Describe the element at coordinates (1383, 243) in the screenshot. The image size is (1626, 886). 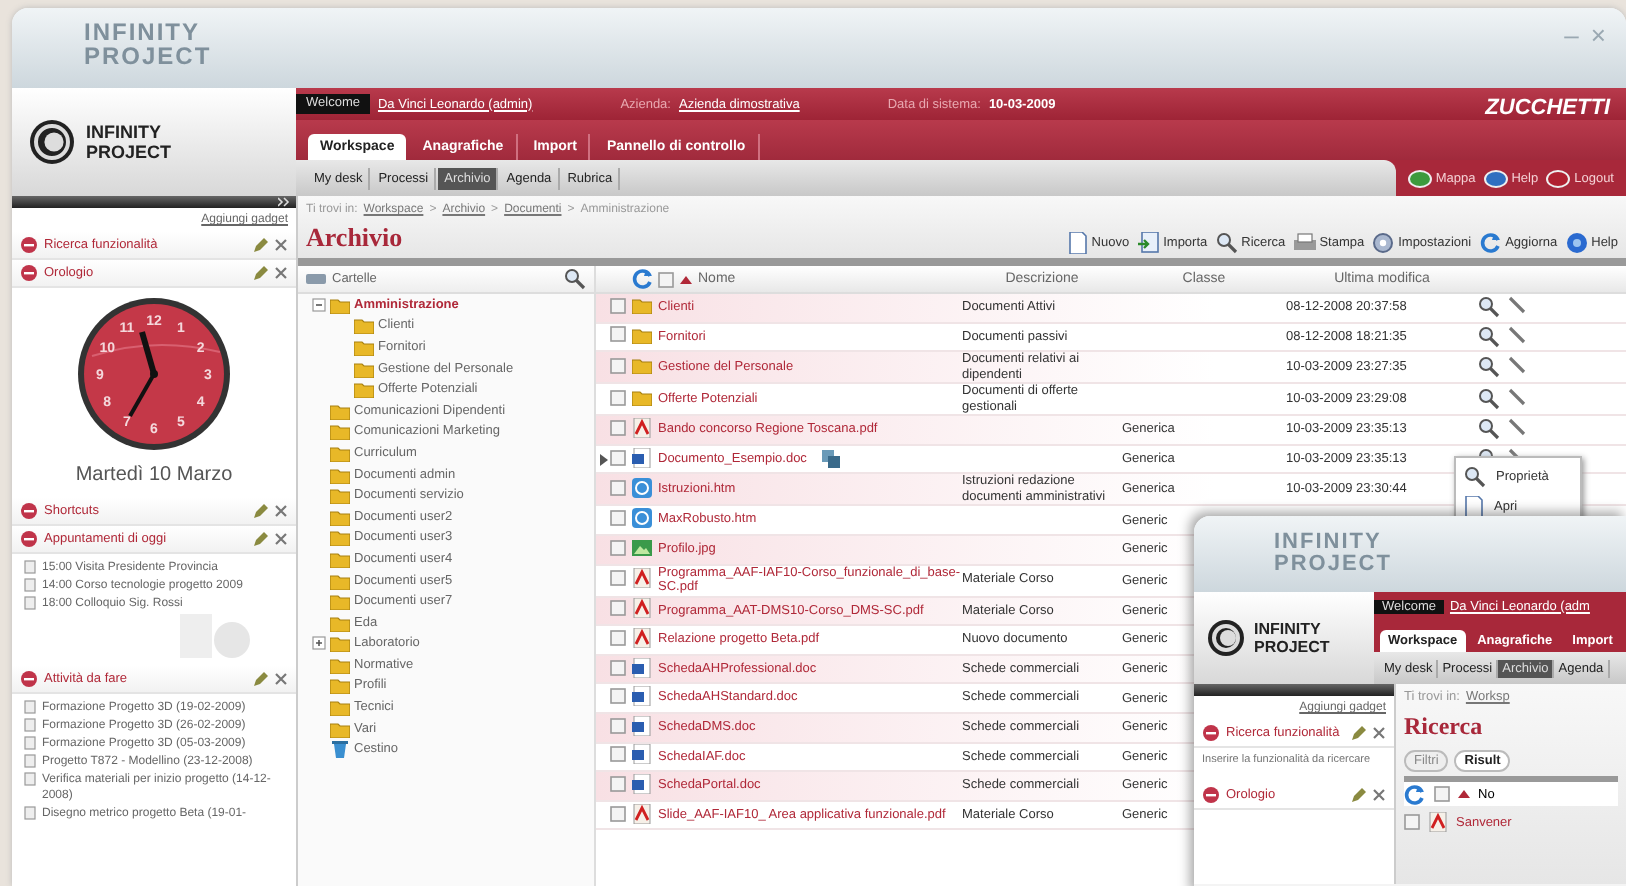
I see `settings-icon` at that location.